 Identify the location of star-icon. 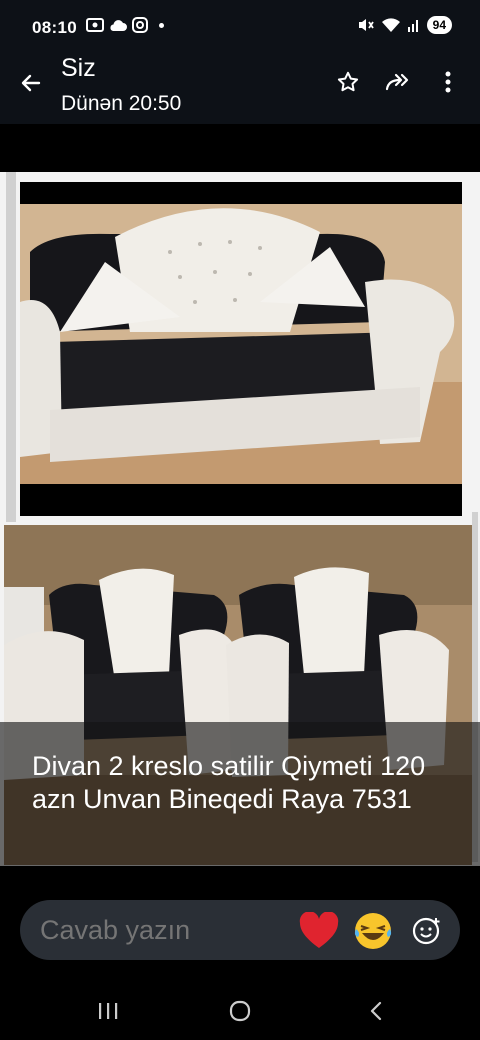
(348, 81).